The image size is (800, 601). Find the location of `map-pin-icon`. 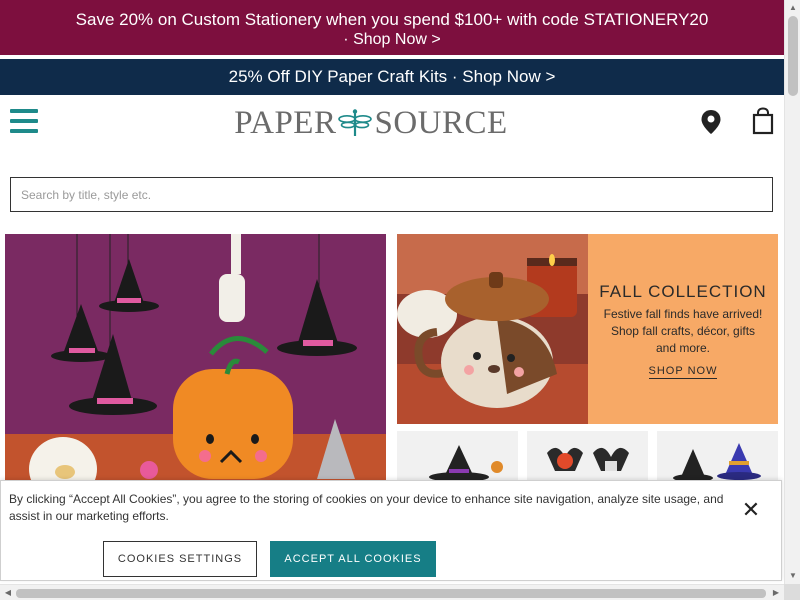

map-pin-icon is located at coordinates (711, 122).